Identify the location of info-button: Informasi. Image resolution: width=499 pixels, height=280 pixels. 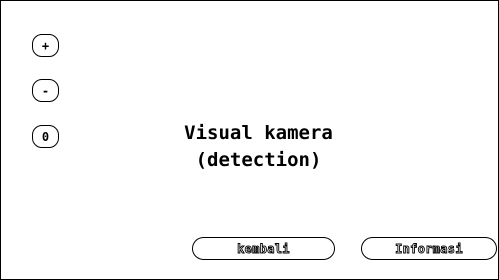
(429, 248).